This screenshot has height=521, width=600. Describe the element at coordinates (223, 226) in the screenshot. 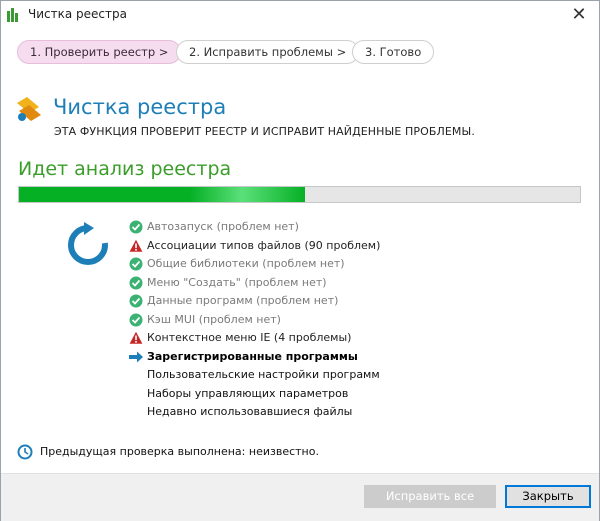

I see `checklist-item-label: Автозапуск (проблем нет)` at that location.